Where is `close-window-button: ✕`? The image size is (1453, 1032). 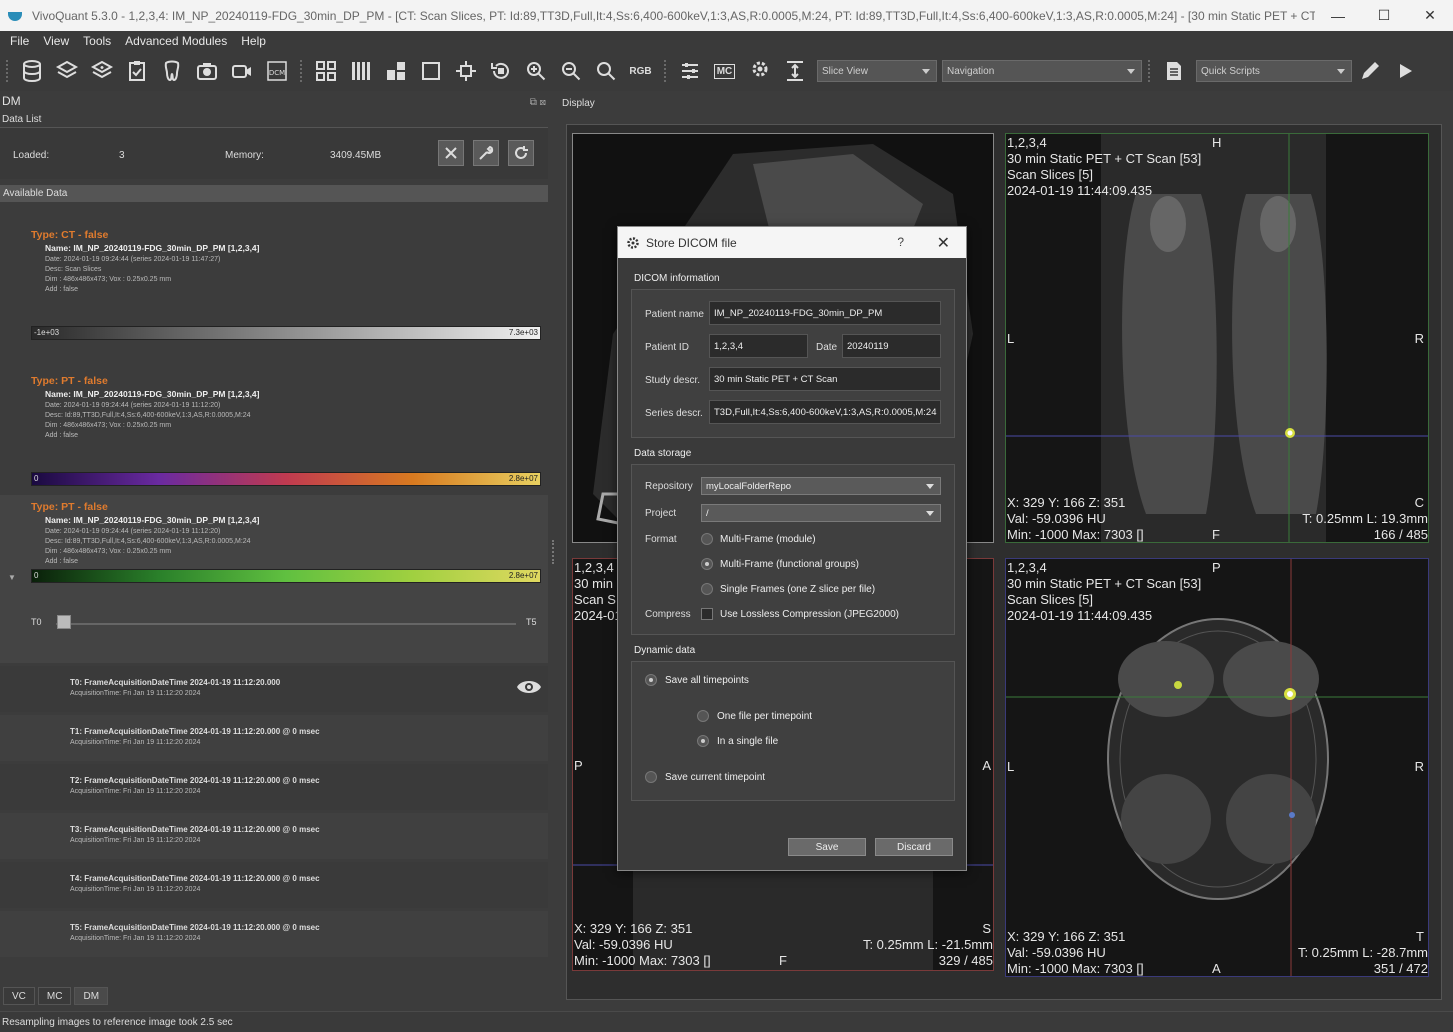
close-window-button: ✕ is located at coordinates (1430, 15).